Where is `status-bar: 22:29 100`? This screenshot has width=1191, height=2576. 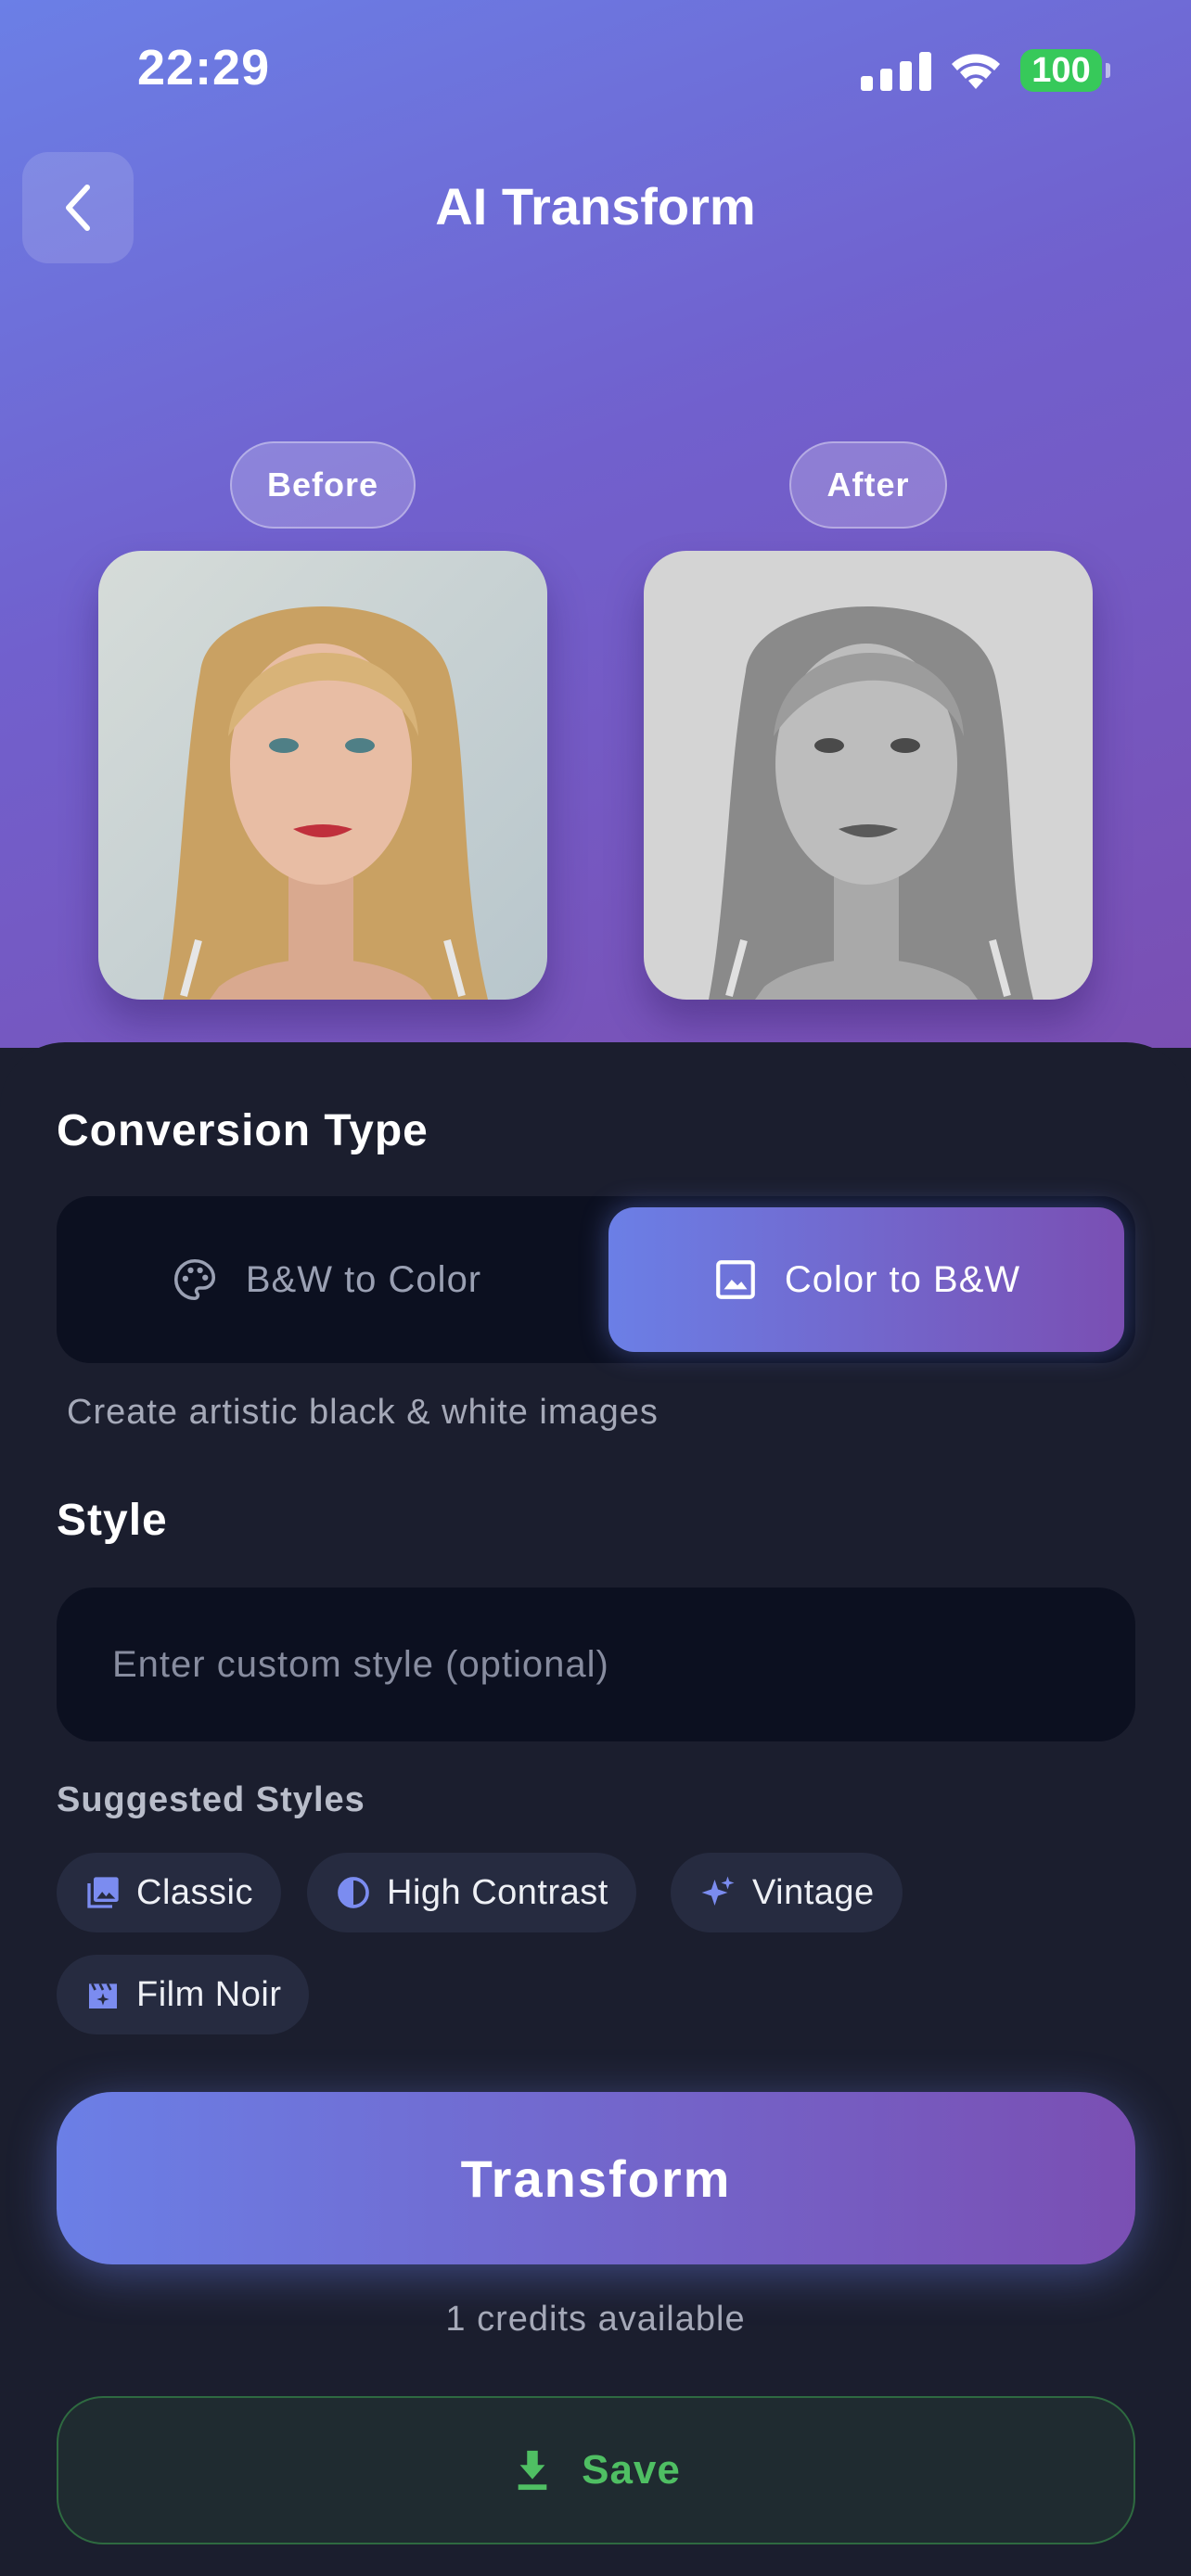
status-bar: 22:29 100 is located at coordinates (595, 69).